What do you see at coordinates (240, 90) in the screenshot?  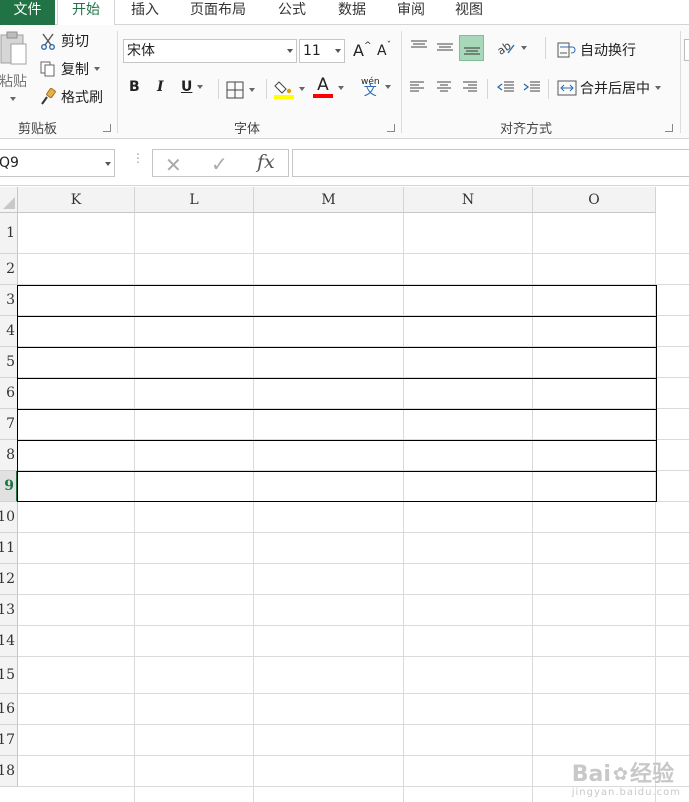 I see `borders-button` at bounding box center [240, 90].